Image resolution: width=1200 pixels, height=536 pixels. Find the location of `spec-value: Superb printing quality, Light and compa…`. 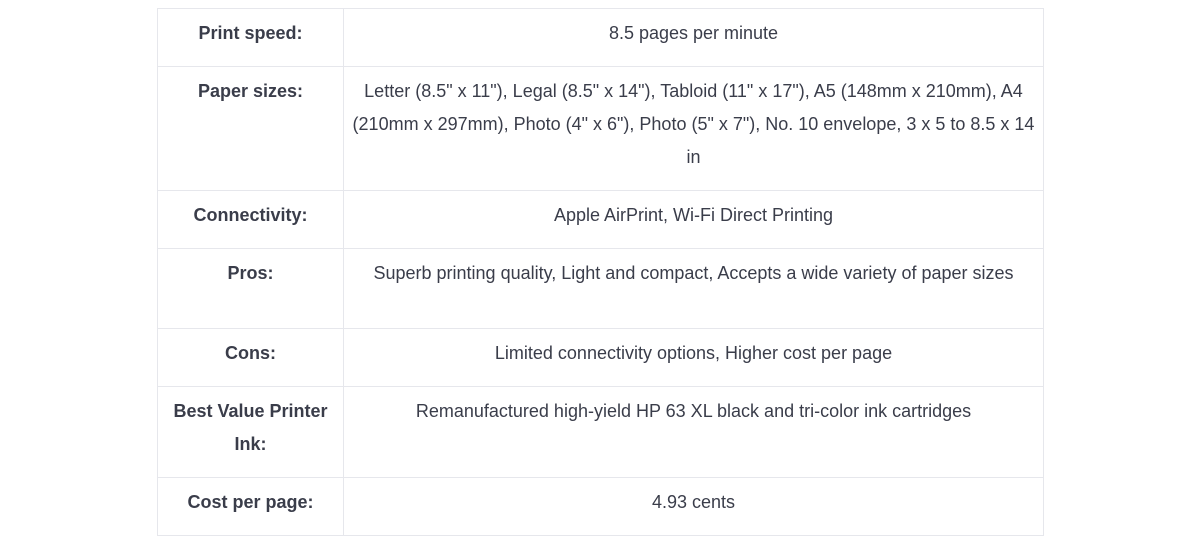

spec-value: Superb printing quality, Light and compa… is located at coordinates (693, 288).